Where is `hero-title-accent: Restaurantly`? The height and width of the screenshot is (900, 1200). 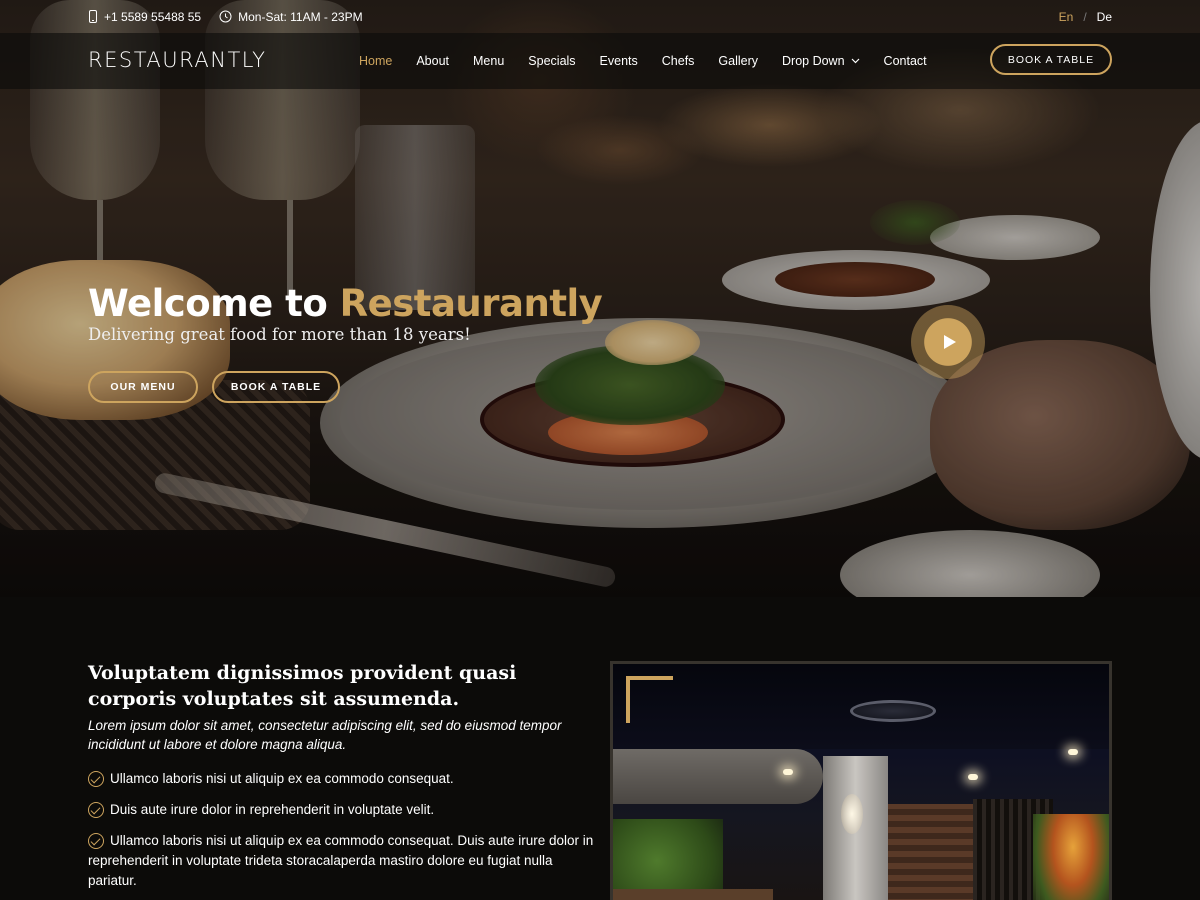
hero-title-accent: Restaurantly is located at coordinates (471, 303).